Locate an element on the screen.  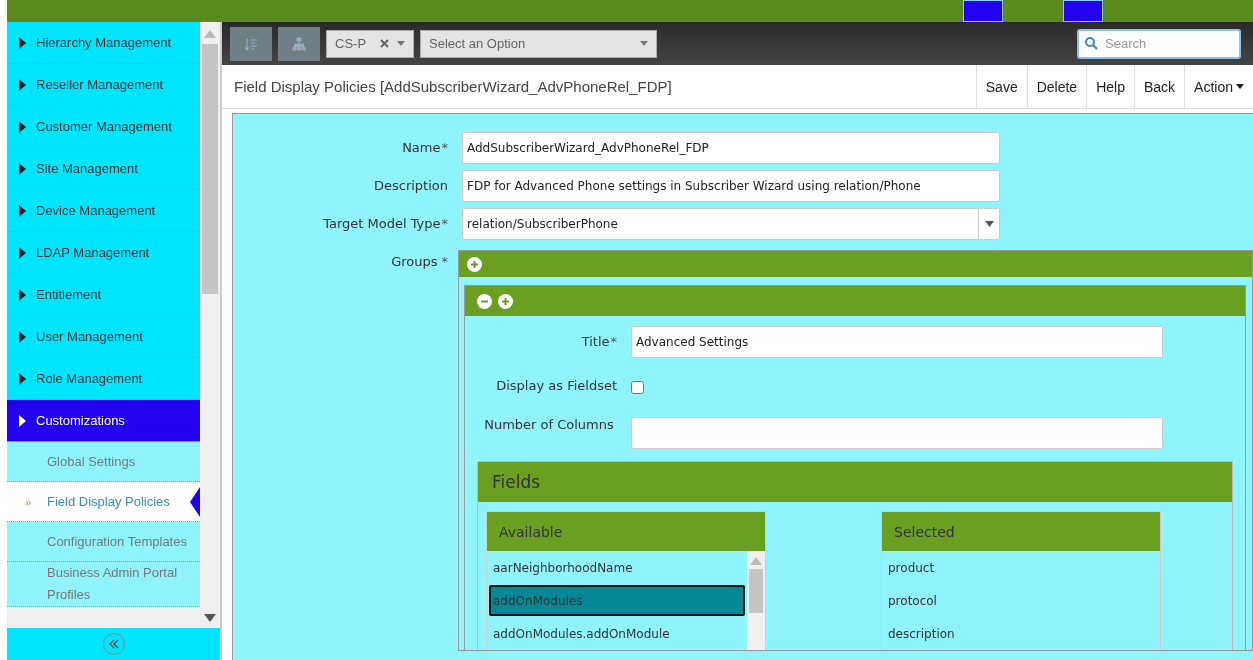
search-icon is located at coordinates (1091, 43).